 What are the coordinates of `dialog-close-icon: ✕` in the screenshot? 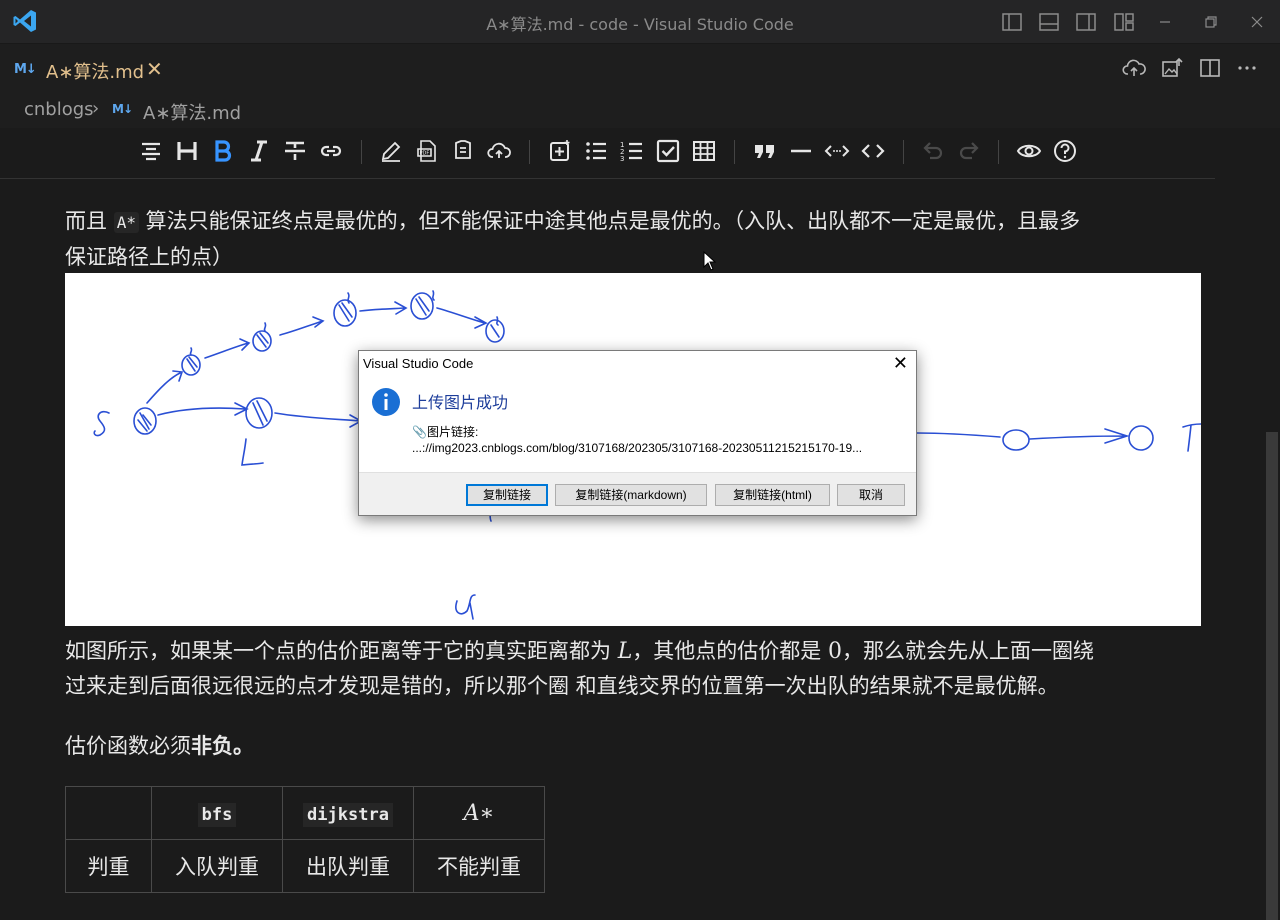 It's located at (900, 363).